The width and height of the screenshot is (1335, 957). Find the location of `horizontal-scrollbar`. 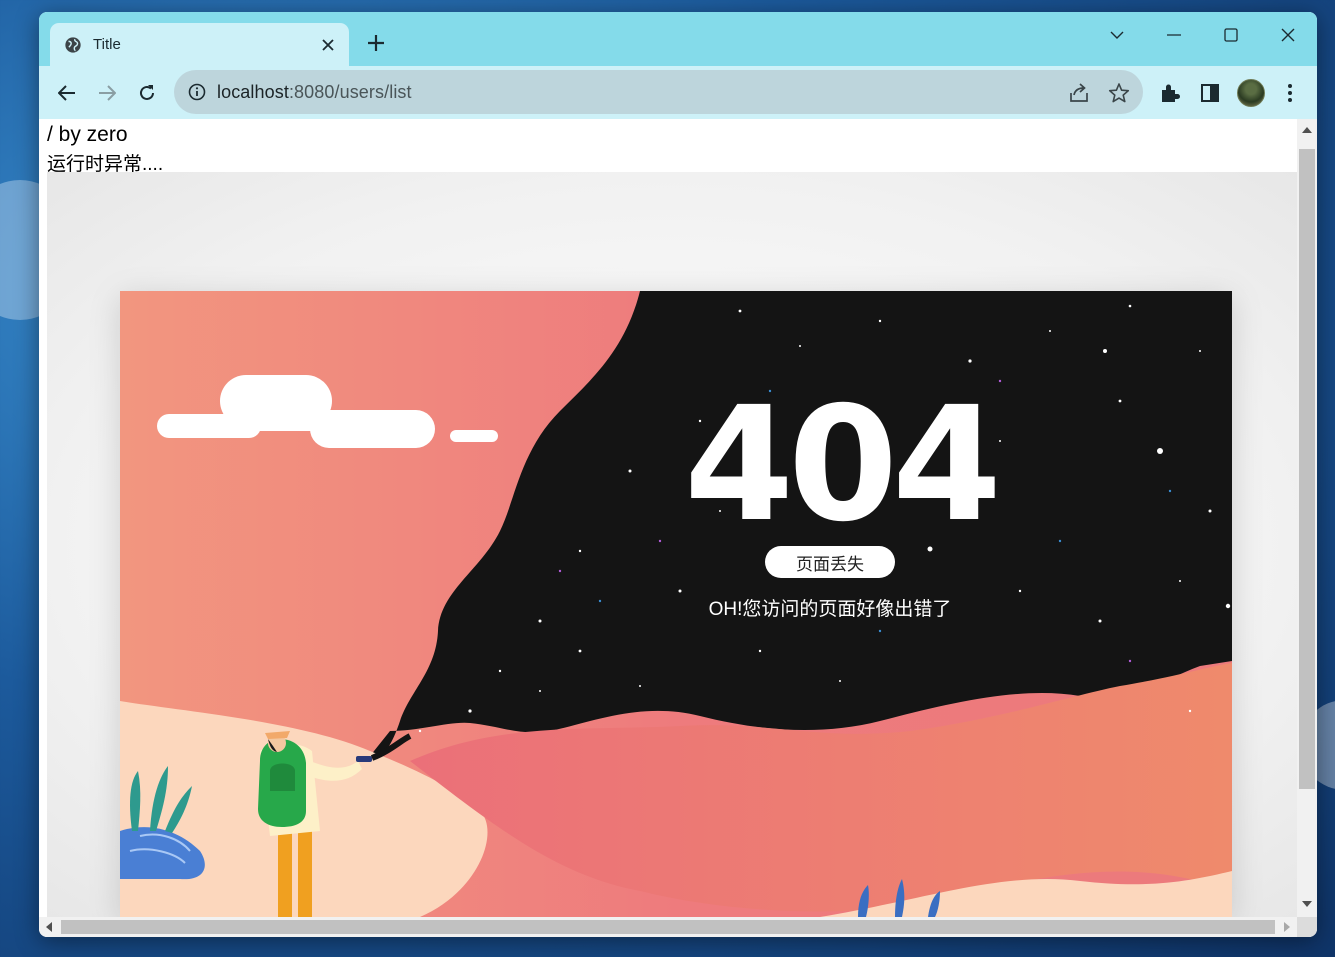

horizontal-scrollbar is located at coordinates (668, 927).